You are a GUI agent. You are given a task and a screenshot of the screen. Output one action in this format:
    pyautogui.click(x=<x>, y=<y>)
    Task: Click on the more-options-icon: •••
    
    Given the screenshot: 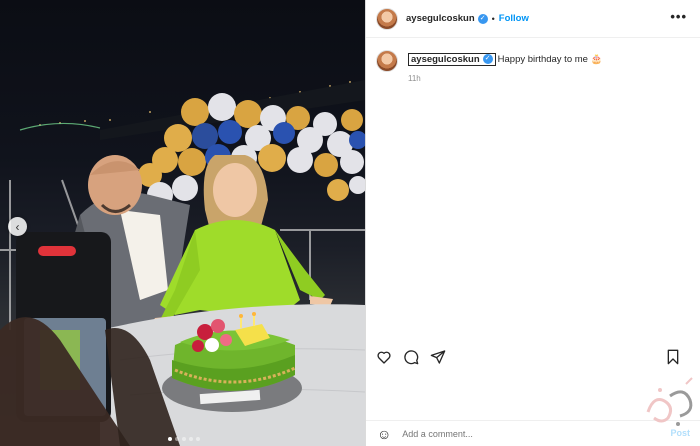 What is the action you would take?
    pyautogui.click(x=678, y=16)
    